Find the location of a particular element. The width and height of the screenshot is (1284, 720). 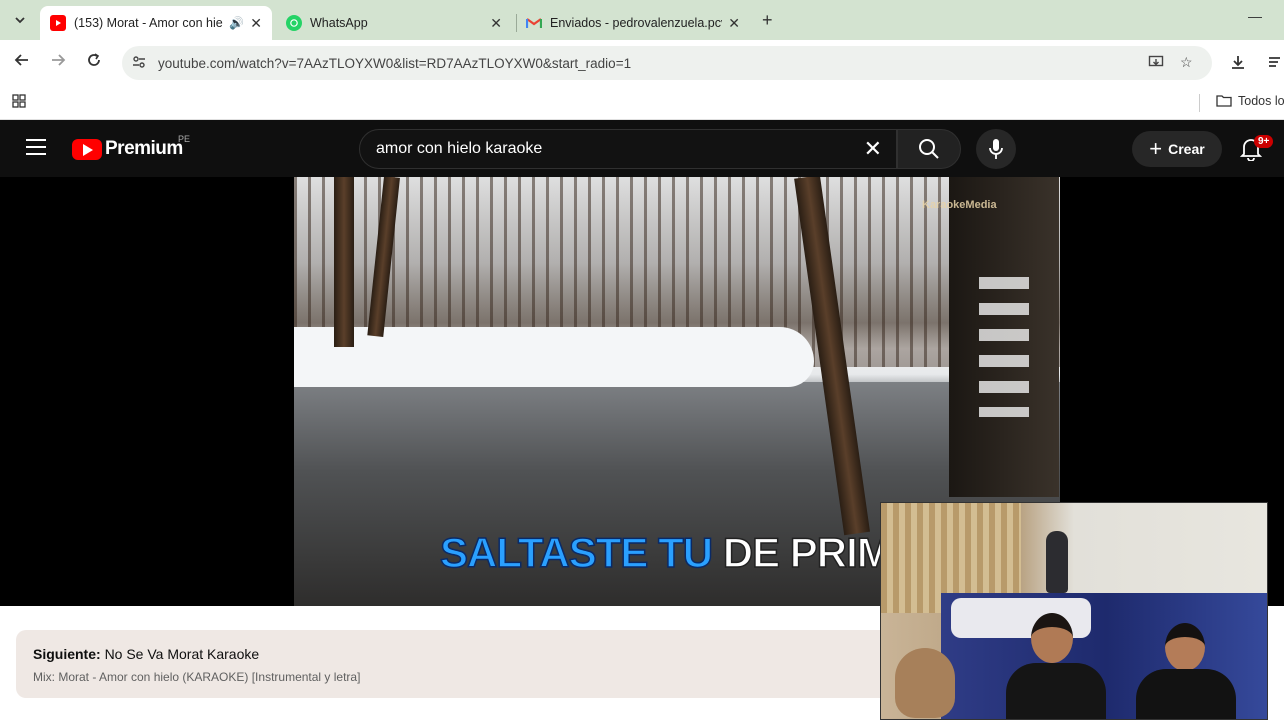

youtube-icon is located at coordinates (58, 23).